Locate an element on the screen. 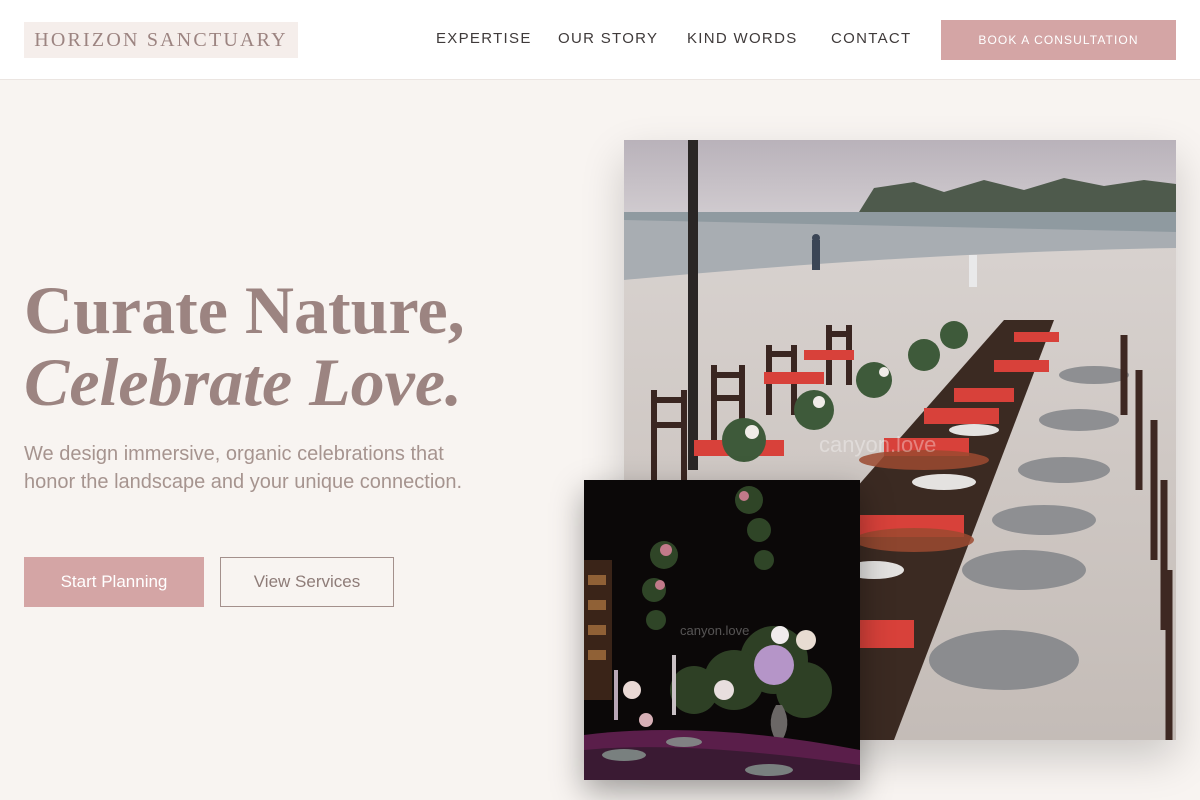  small-photo-watermark: canyon.love is located at coordinates (714, 630).